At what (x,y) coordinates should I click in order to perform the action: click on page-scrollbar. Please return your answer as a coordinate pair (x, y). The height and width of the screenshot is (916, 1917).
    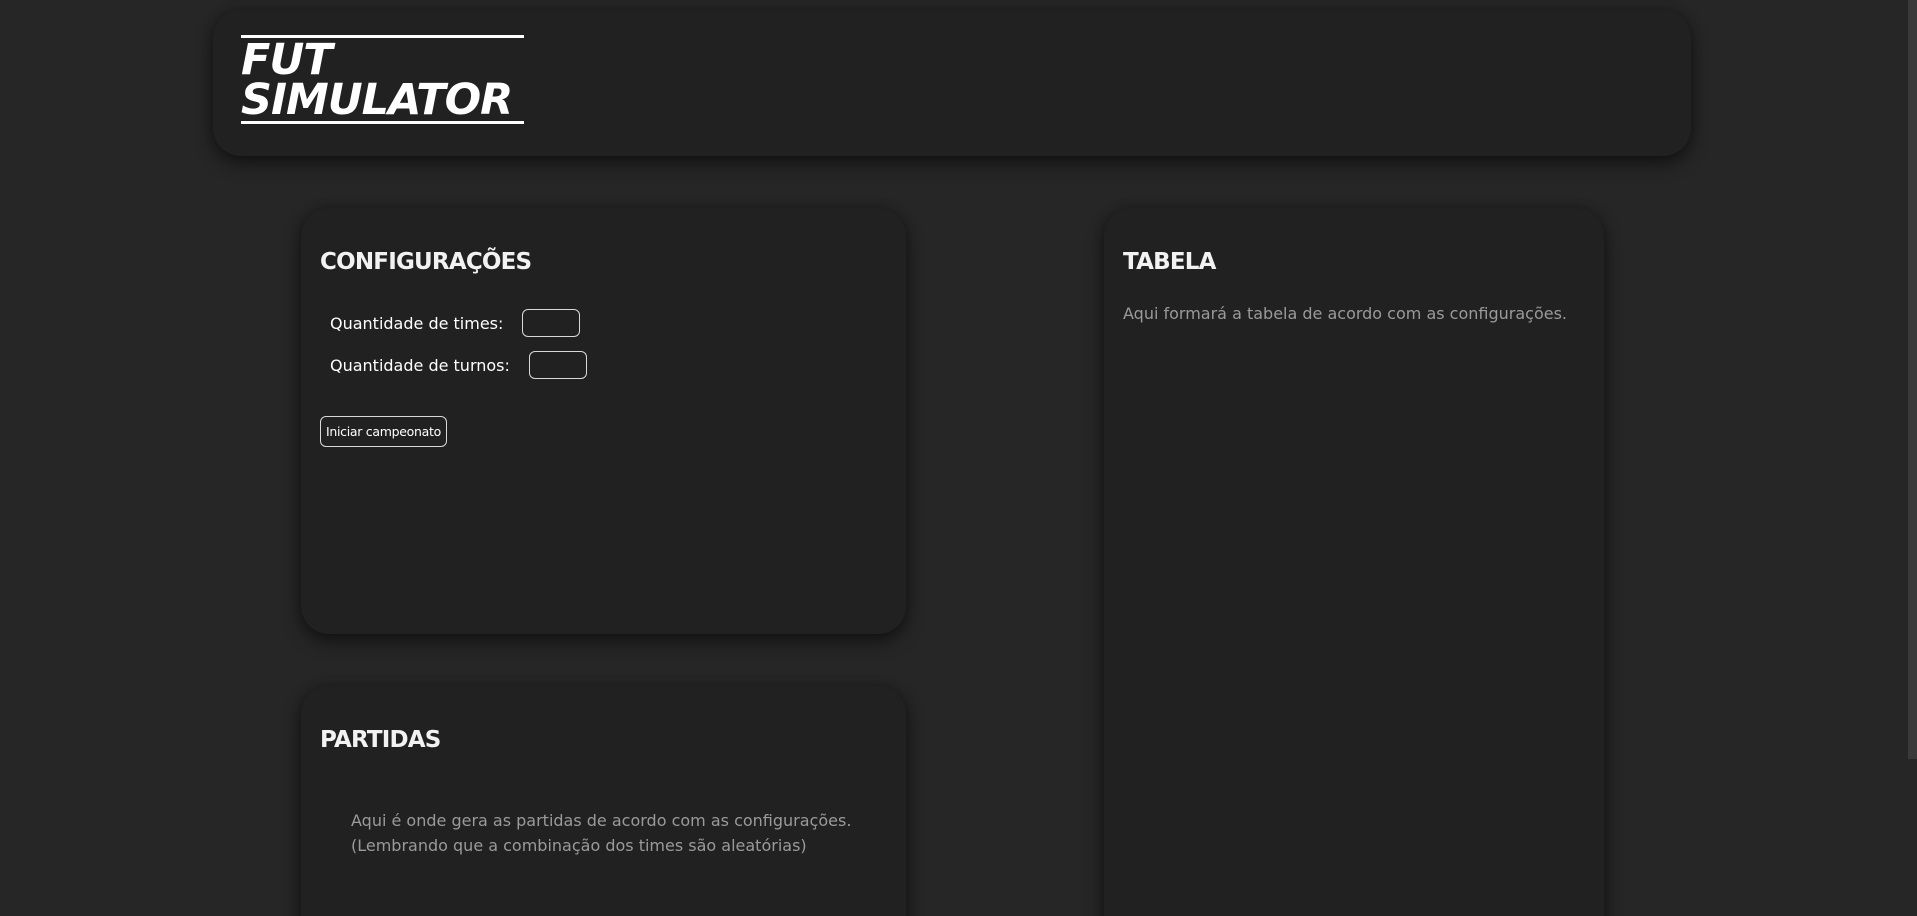
    Looking at the image, I should click on (1911, 458).